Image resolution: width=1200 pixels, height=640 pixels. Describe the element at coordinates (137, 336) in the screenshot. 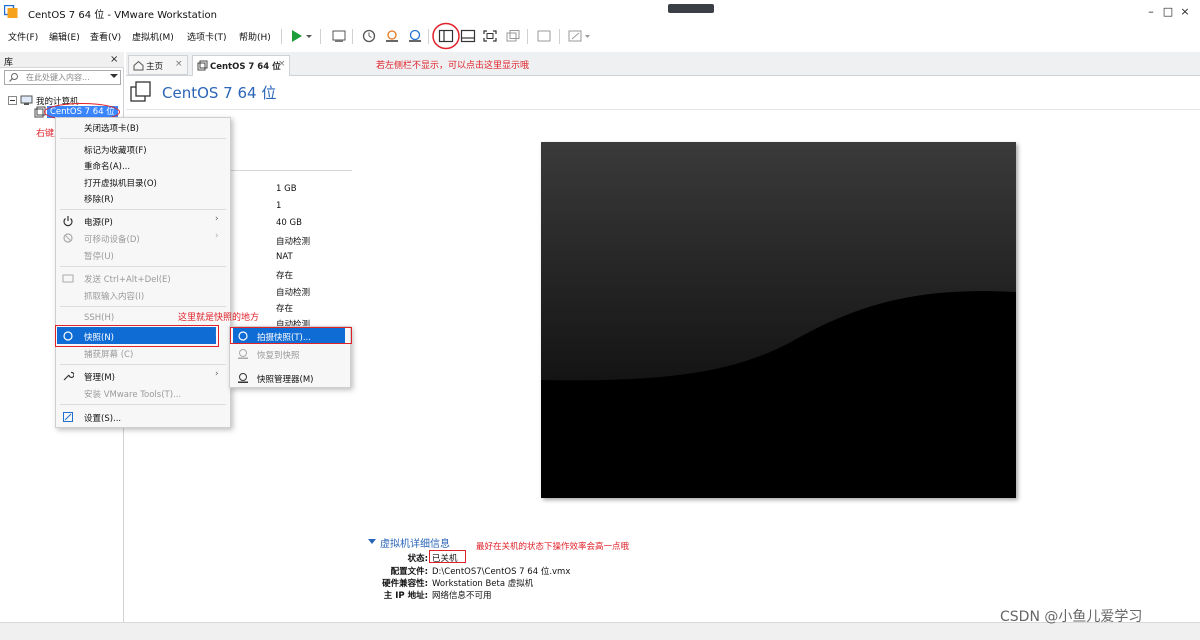

I see `snapshot-highlight-box` at that location.